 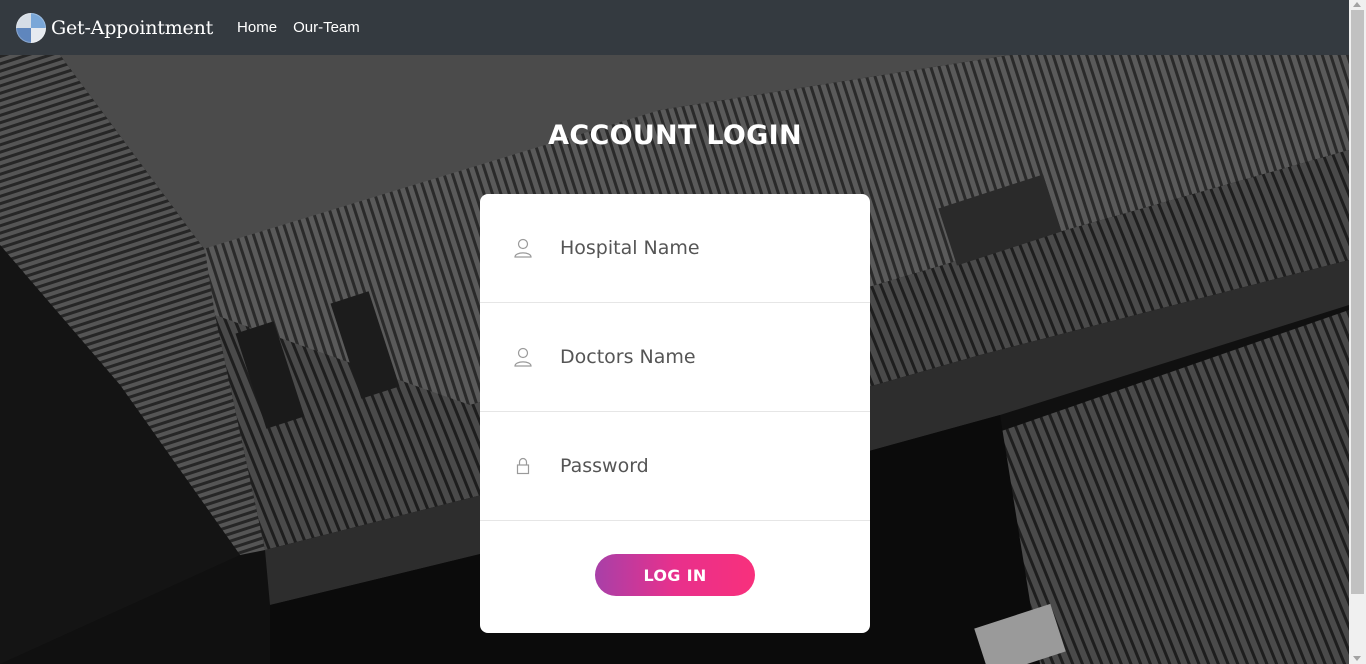 What do you see at coordinates (1357, 4) in the screenshot?
I see `scroll-up-arrow-icon` at bounding box center [1357, 4].